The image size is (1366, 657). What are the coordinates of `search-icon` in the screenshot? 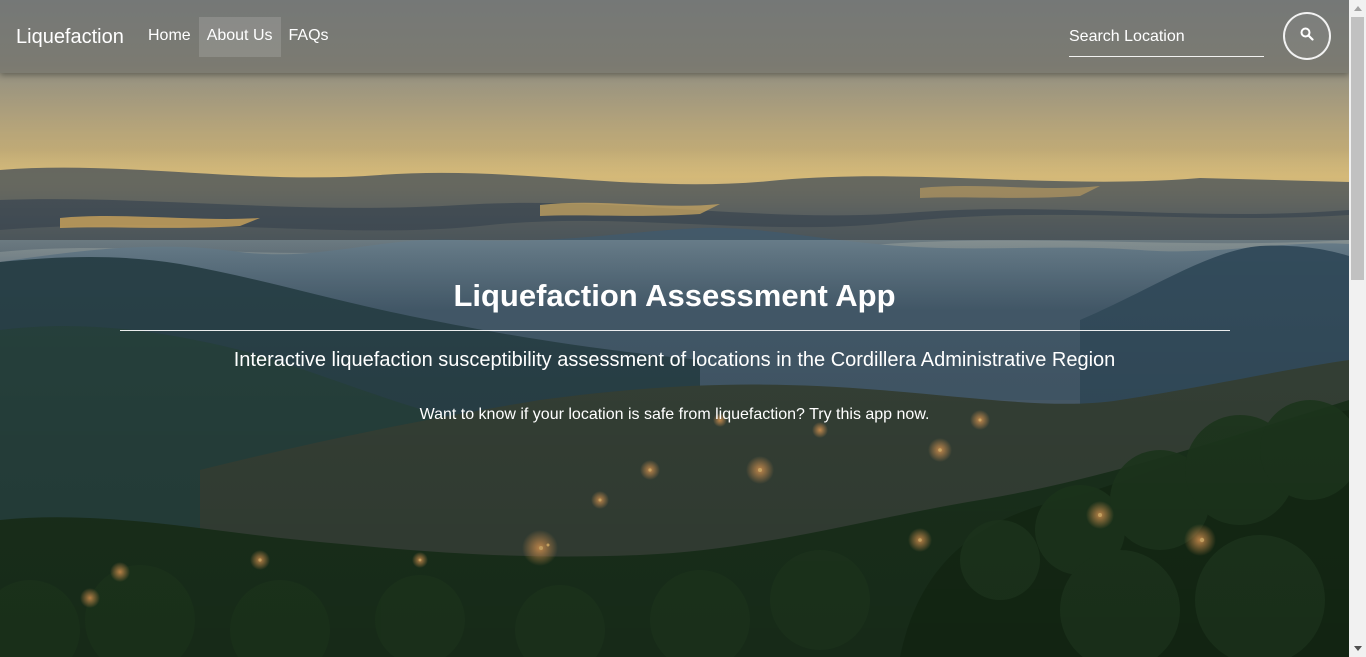 It's located at (1307, 36).